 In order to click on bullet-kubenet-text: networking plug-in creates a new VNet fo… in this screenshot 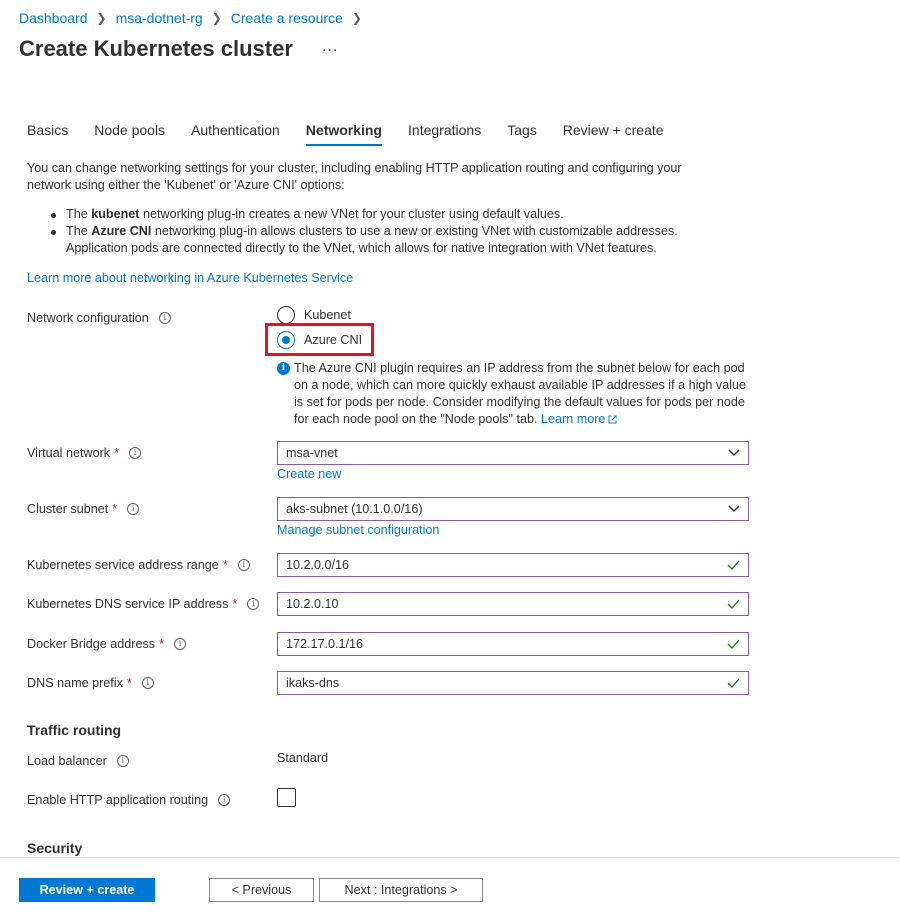, I will do `click(351, 214)`.